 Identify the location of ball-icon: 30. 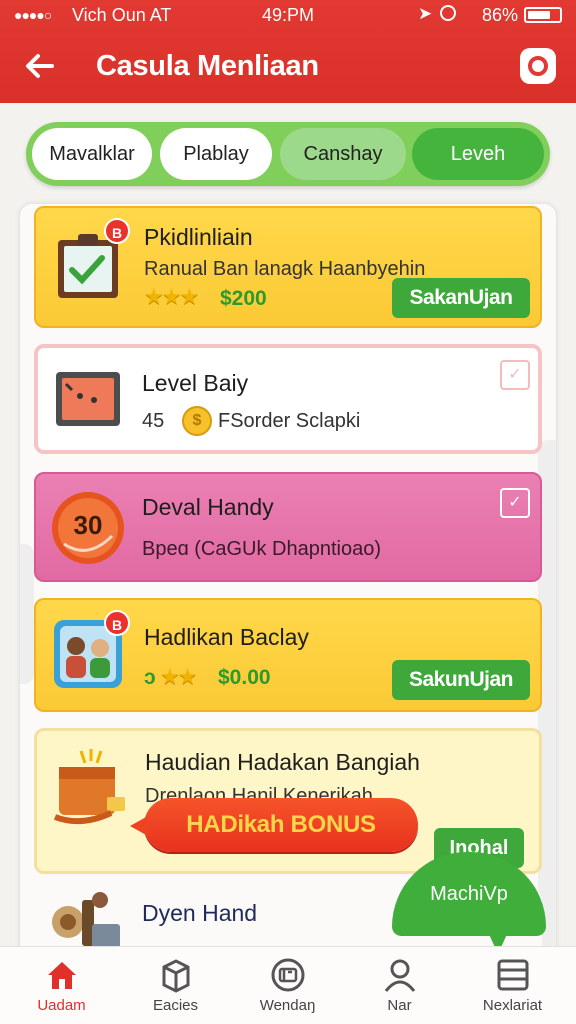
(88, 528).